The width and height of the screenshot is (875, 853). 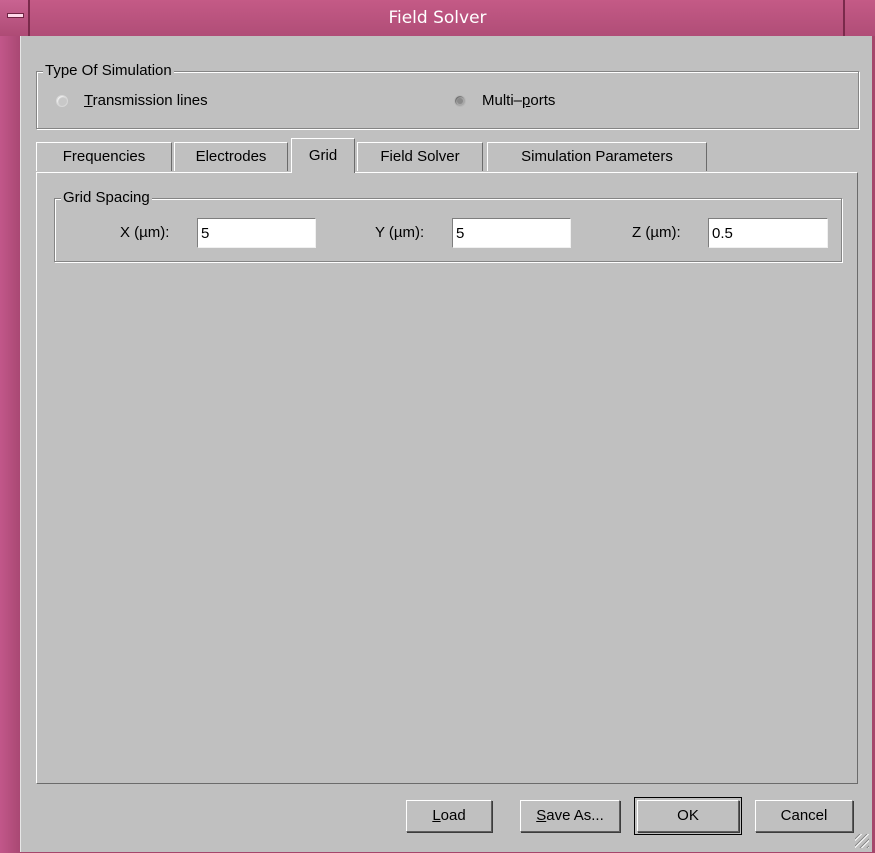 I want to click on transmission-lines-label: Transmission lines, so click(x=146, y=101).